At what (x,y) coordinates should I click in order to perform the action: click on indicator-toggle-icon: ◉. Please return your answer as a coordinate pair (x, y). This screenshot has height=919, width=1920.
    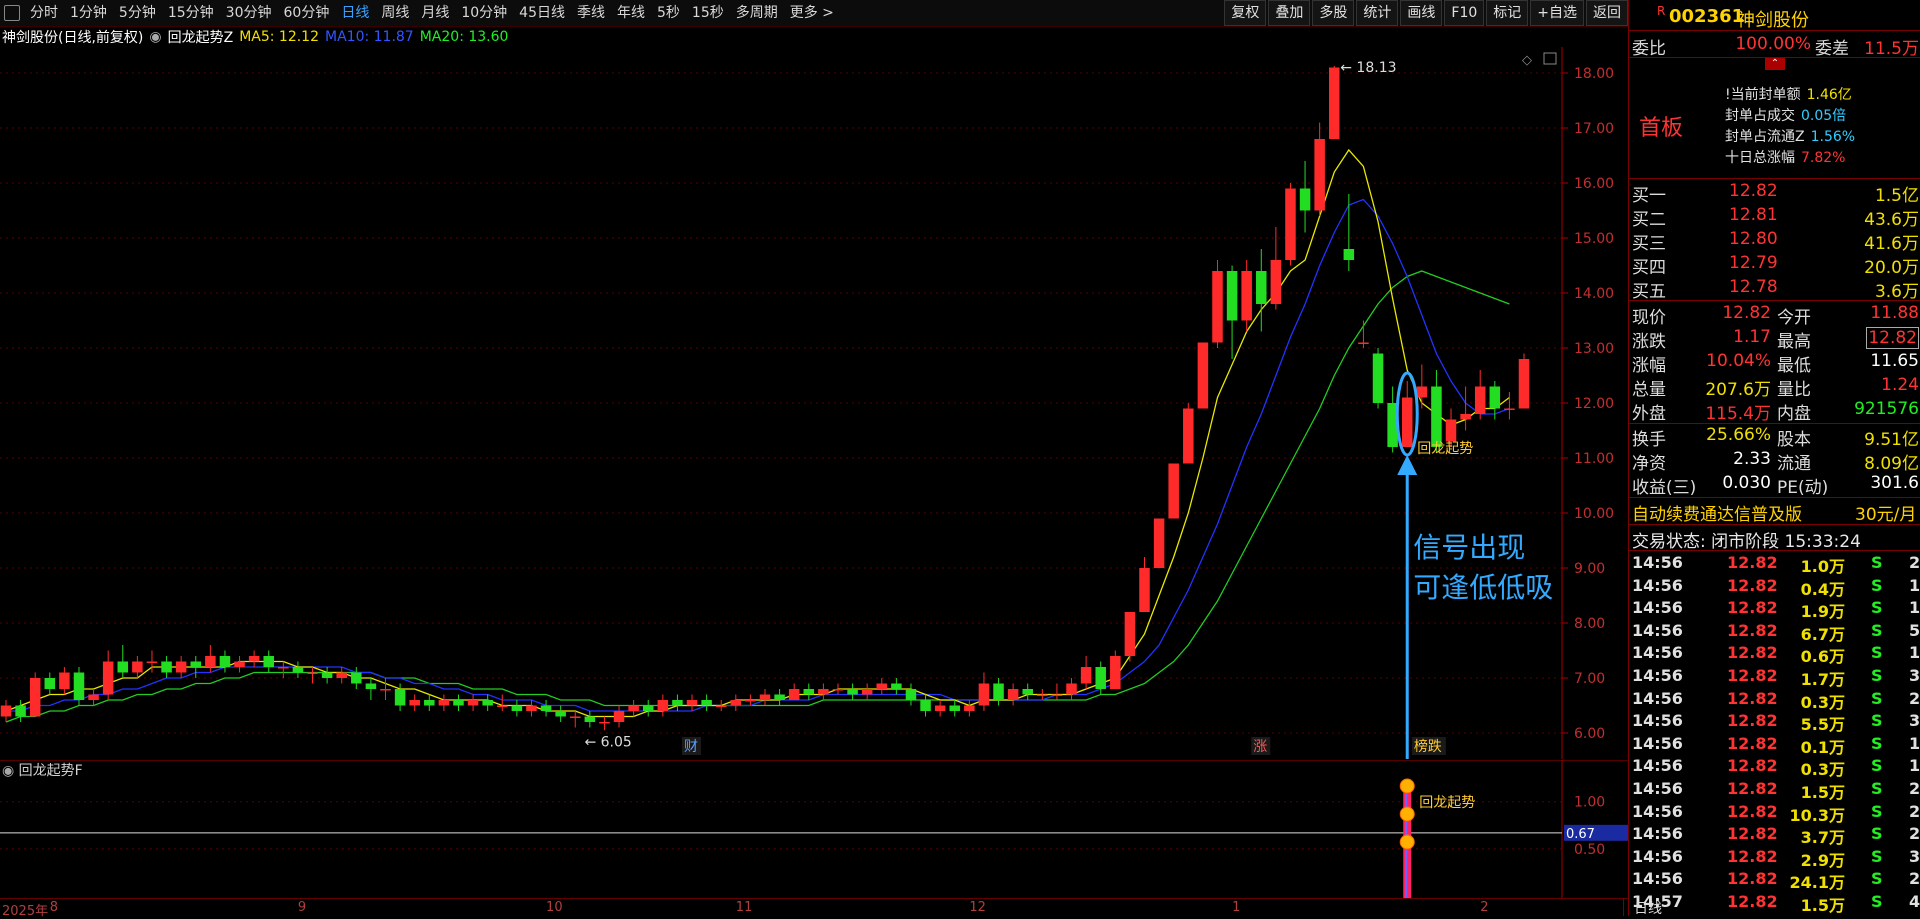
    Looking at the image, I should click on (155, 37).